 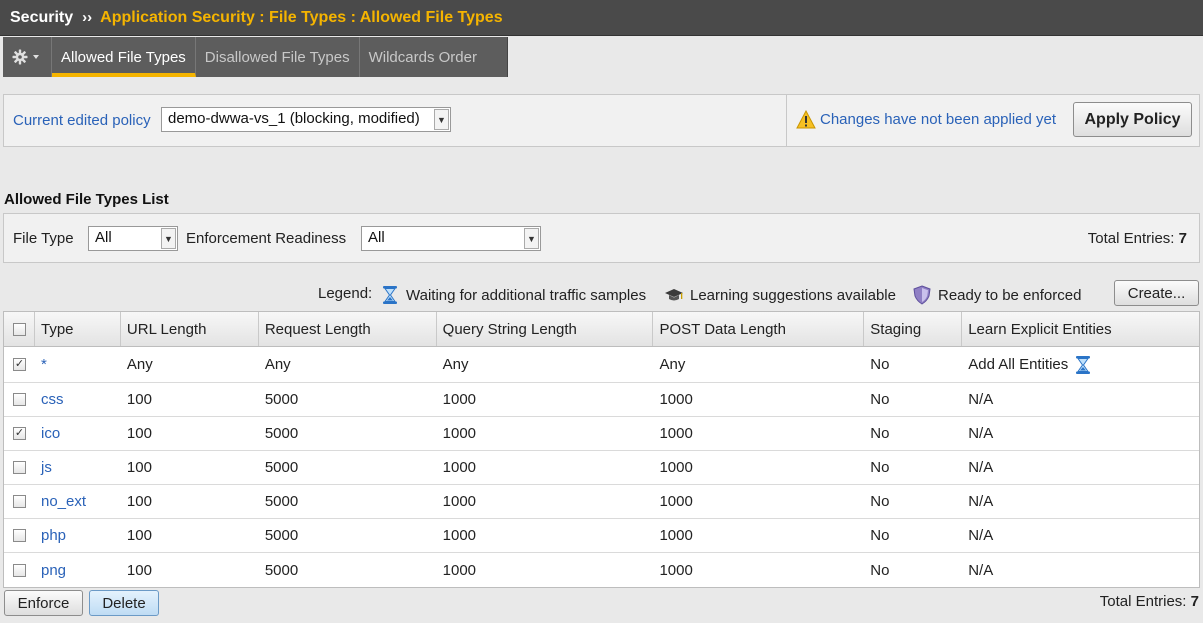 I want to click on legend-waiting: Waiting for additional traffic samples, so click(x=513, y=295).